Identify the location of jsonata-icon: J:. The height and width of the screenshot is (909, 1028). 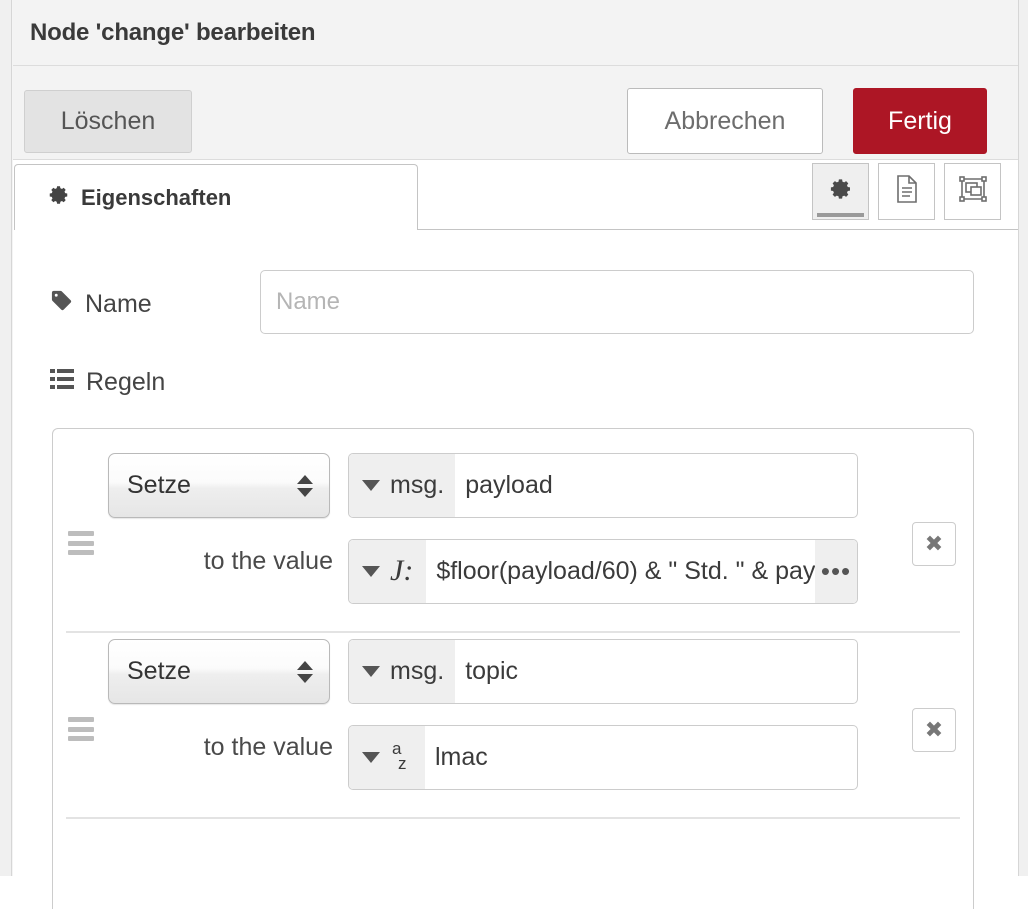
(402, 570).